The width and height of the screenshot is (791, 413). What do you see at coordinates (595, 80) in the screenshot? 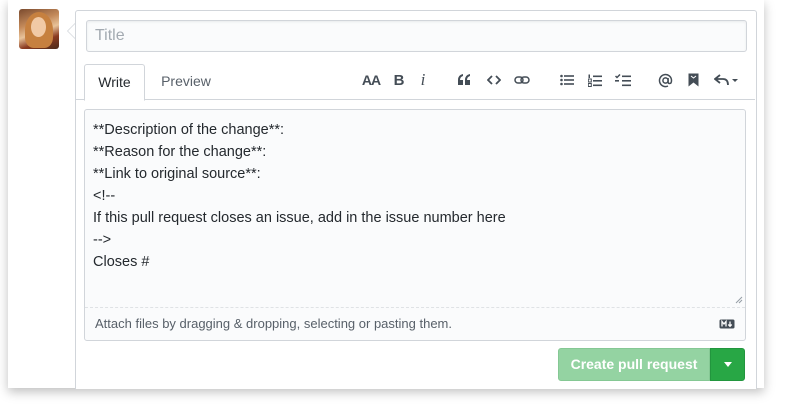
I see `numbered-list-icon` at bounding box center [595, 80].